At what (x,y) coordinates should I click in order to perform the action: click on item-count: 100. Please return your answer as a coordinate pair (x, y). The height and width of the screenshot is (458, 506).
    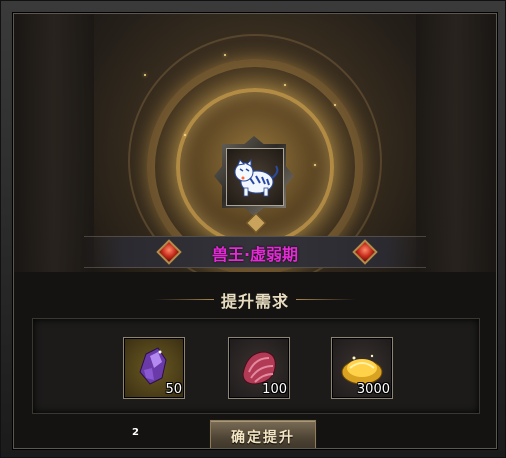
    Looking at the image, I should click on (274, 389).